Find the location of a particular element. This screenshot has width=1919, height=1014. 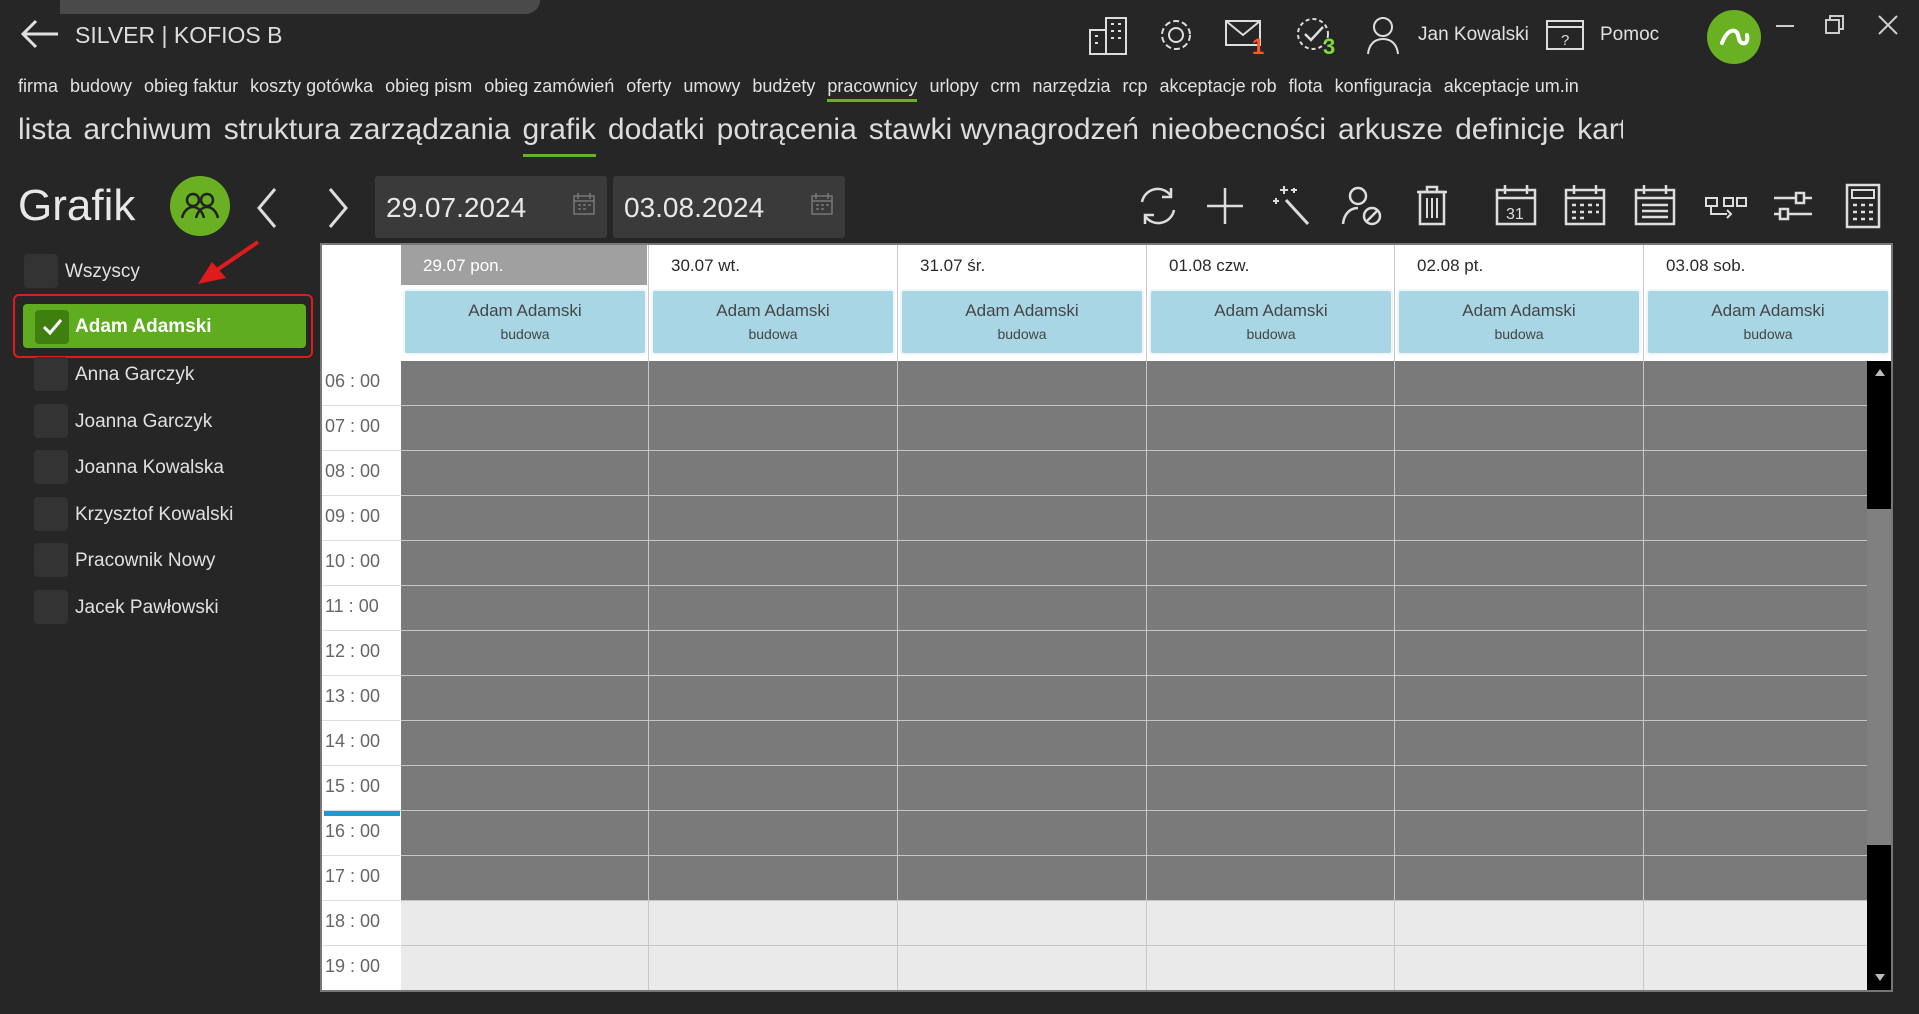

nav-item-akceptacje-um.in: akceptacje um.in is located at coordinates (1511, 89).